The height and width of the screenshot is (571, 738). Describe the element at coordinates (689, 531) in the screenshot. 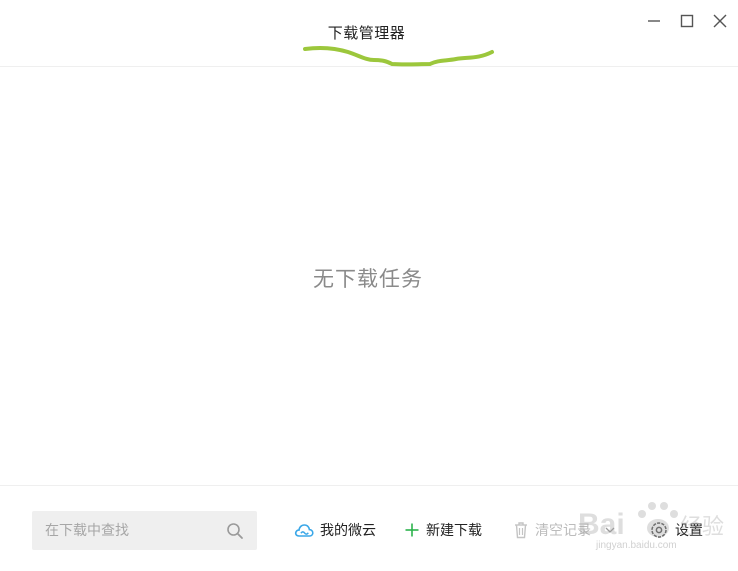

I see `settings-label: 设置` at that location.